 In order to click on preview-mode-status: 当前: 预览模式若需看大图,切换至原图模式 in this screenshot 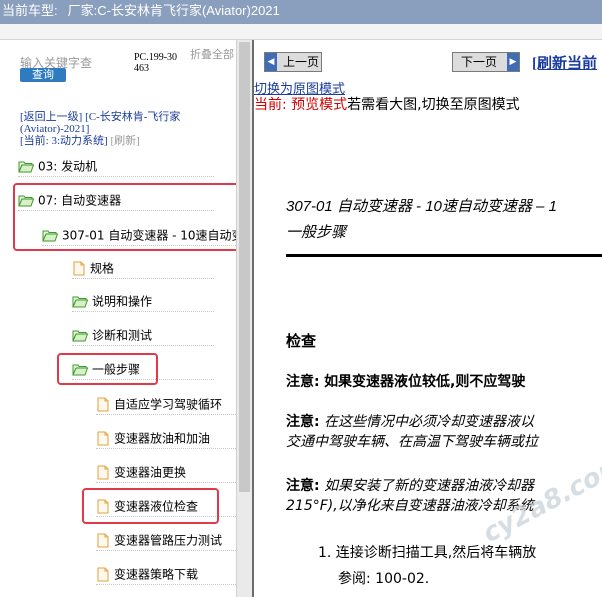, I will do `click(387, 104)`.